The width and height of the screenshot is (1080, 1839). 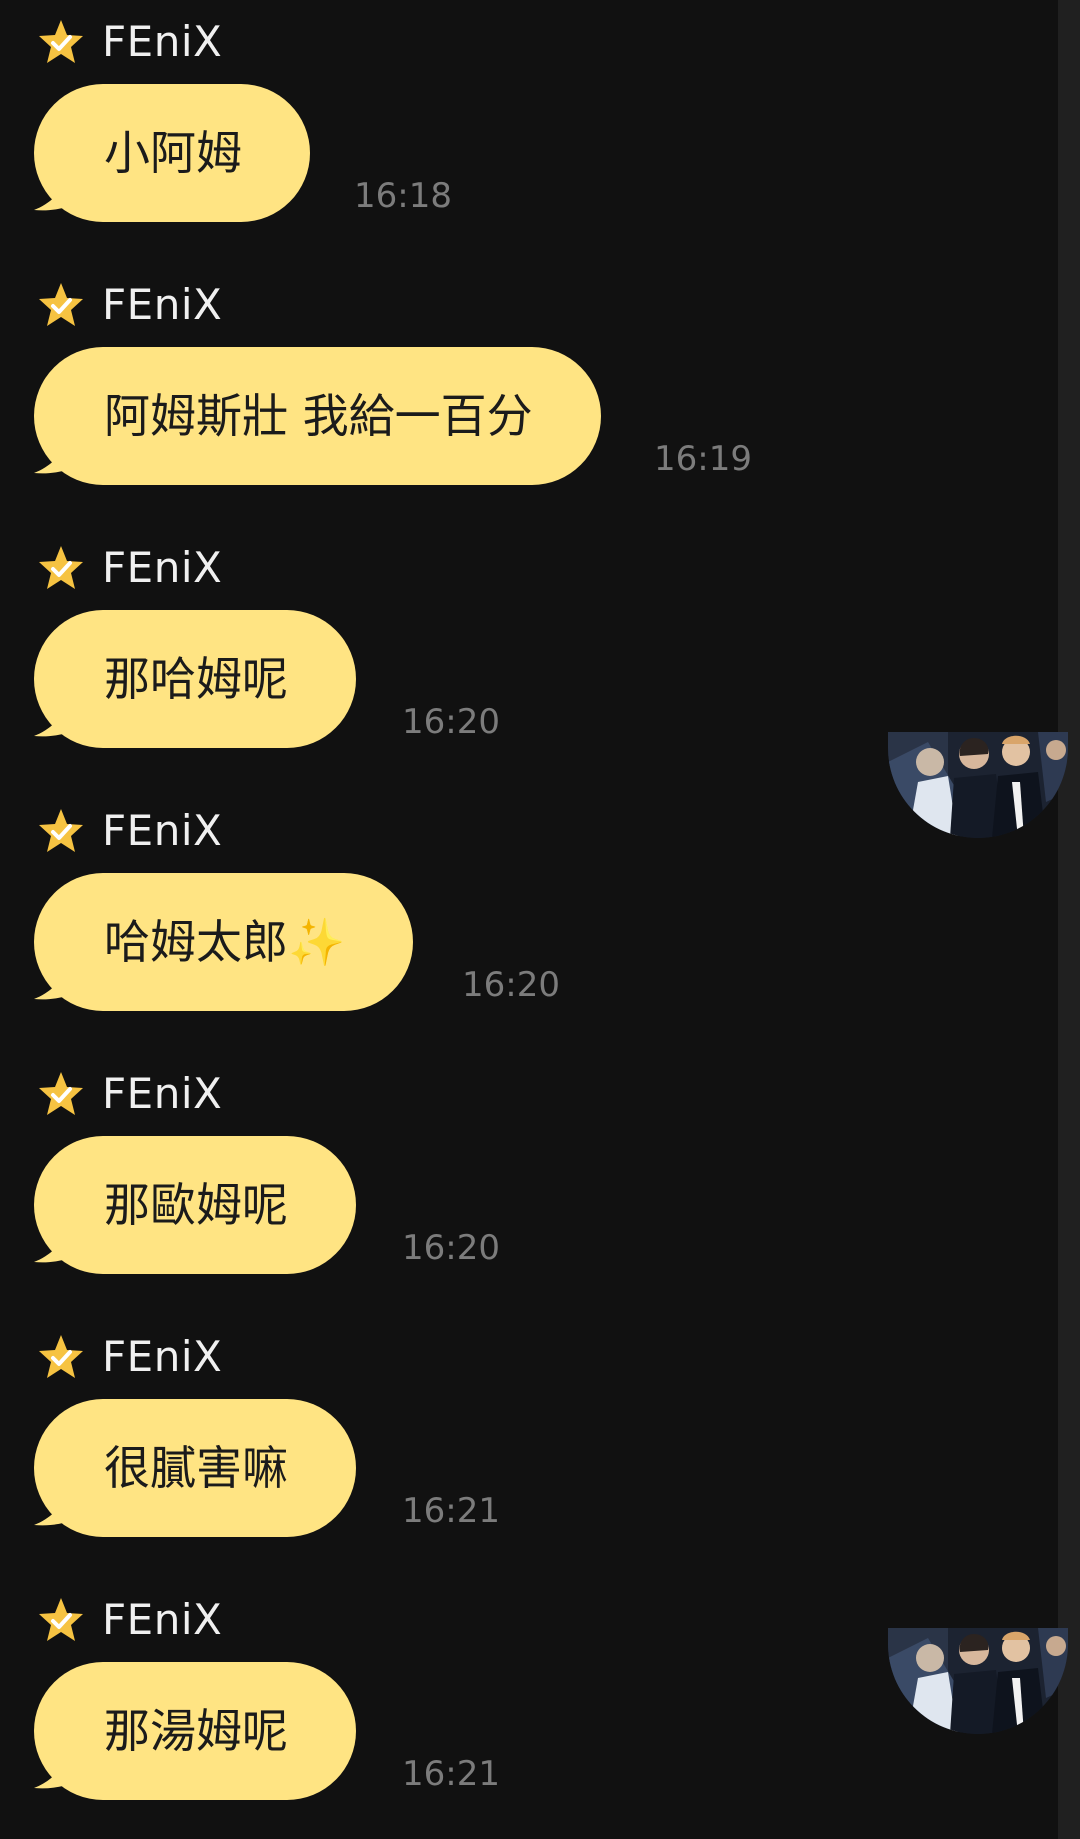 I want to click on message-bubble: 那湯姆呢, so click(x=195, y=1731).